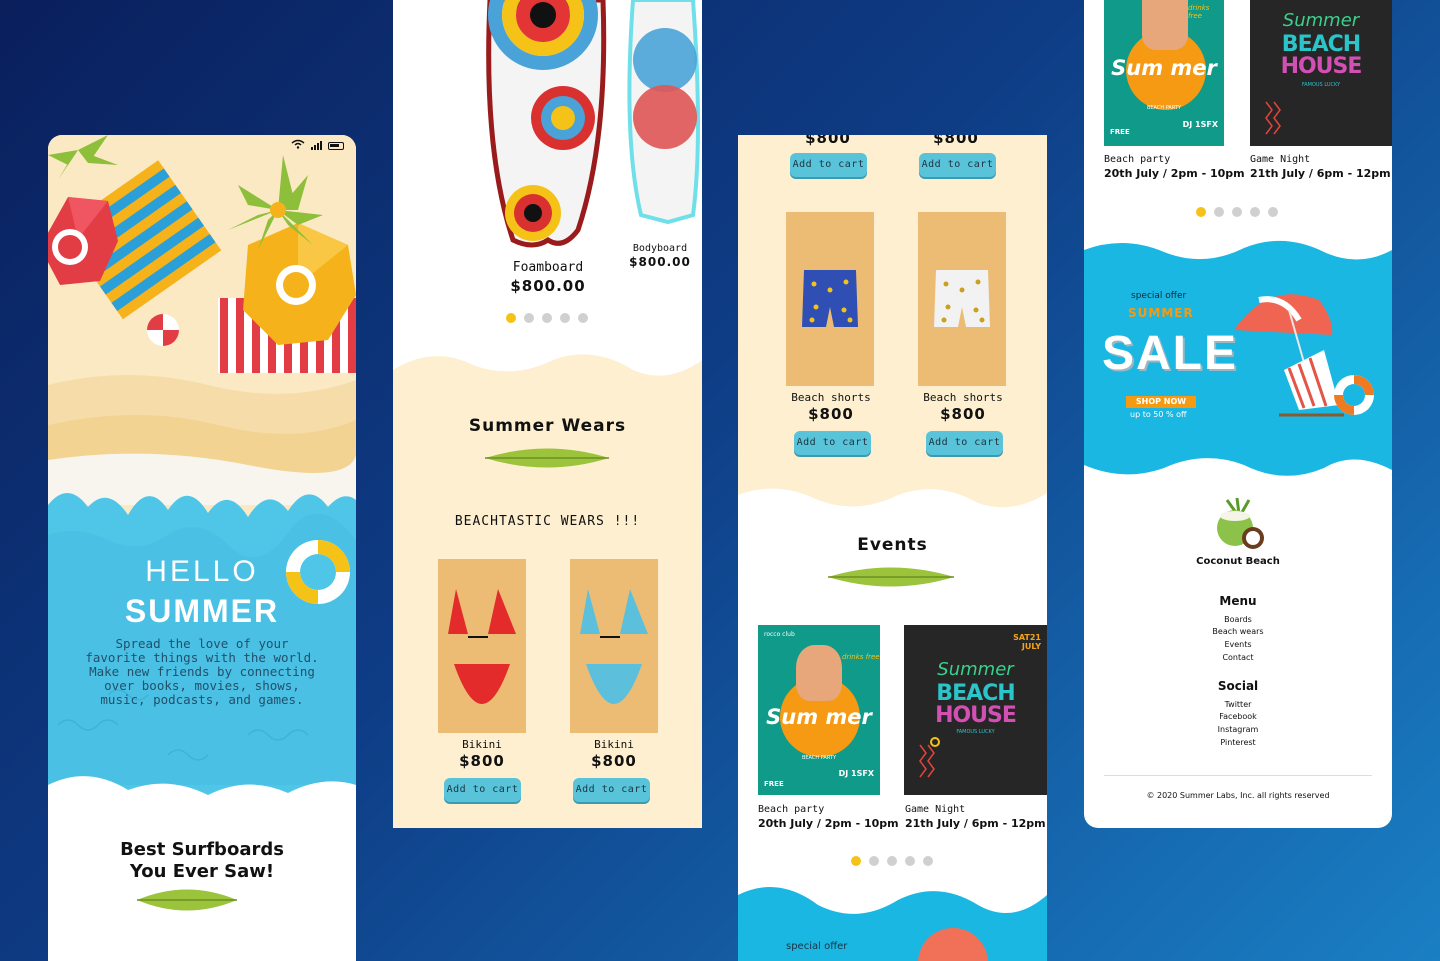 This screenshot has height=961, width=1440. What do you see at coordinates (1027, 642) in the screenshot?
I see `poster-date: SAT21 JULY` at bounding box center [1027, 642].